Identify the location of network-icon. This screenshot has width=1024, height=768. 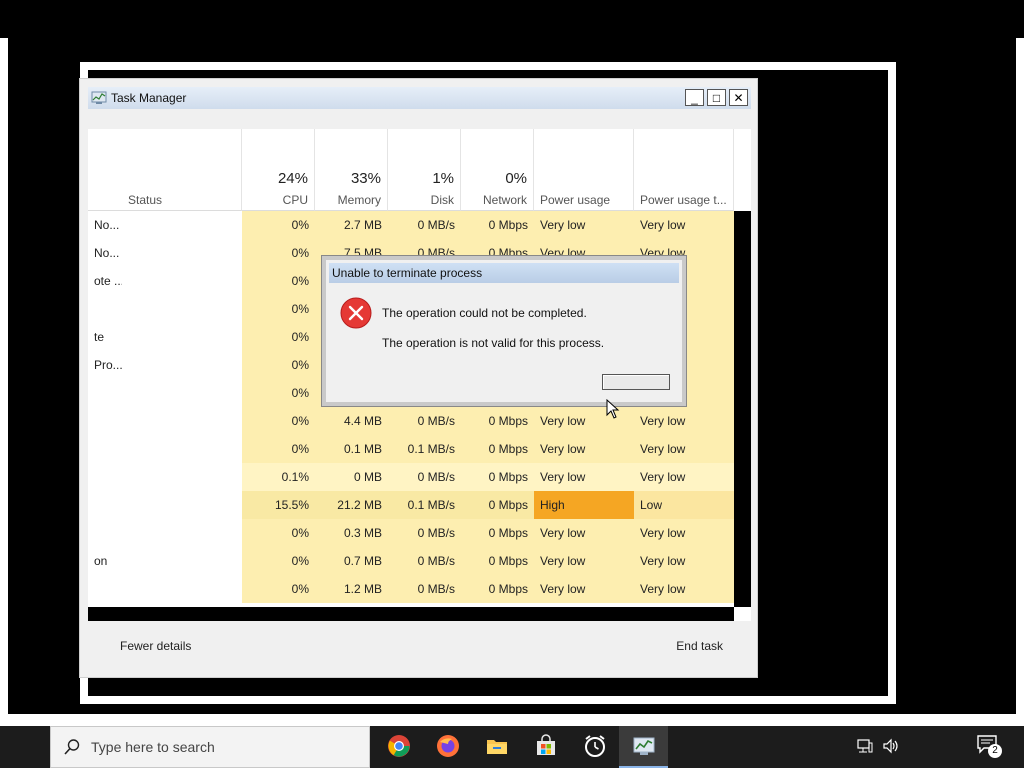
(865, 747).